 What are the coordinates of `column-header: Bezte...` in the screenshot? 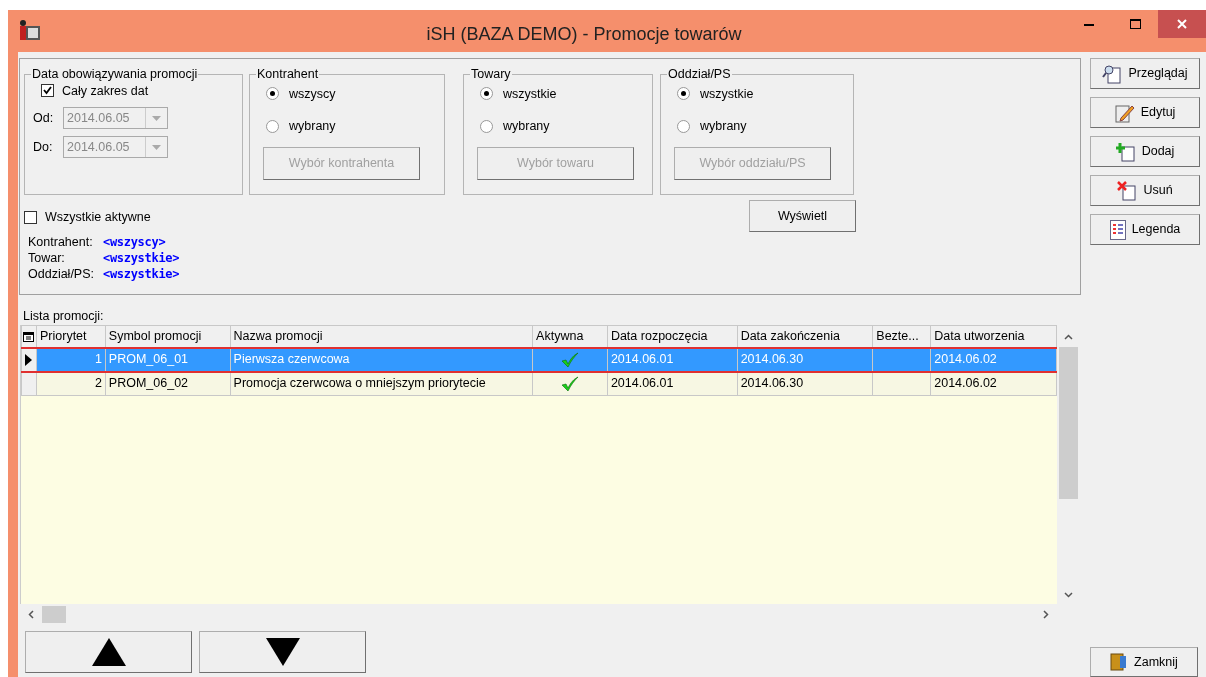 It's located at (901, 336).